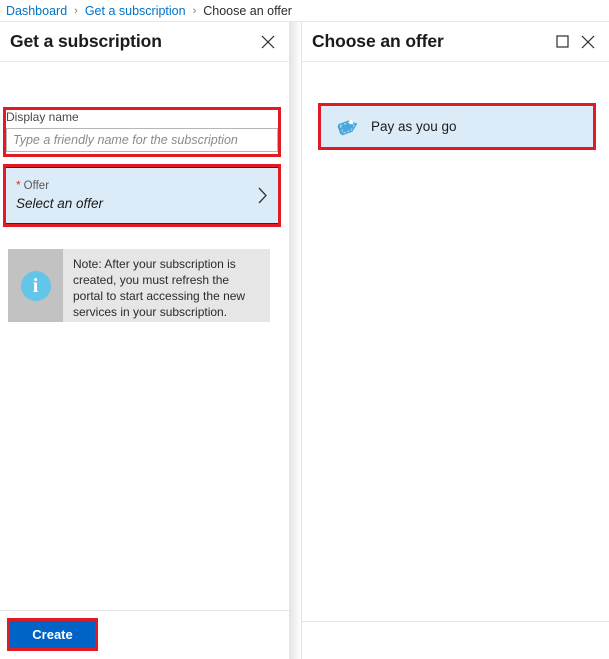  Describe the element at coordinates (455, 640) in the screenshot. I see `right-blade-footer` at that location.